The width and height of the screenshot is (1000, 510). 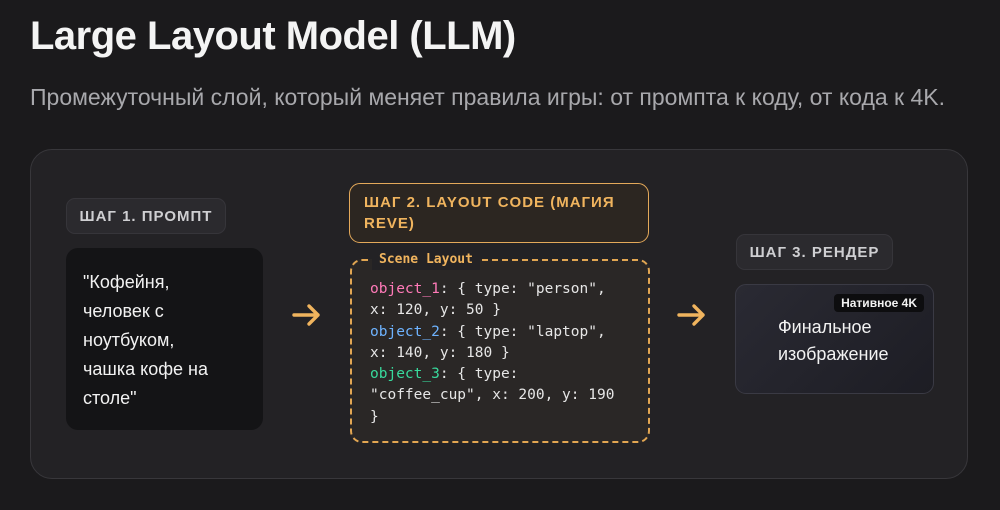 I want to click on code-line: object_1: { type: "person",, so click(x=492, y=289).